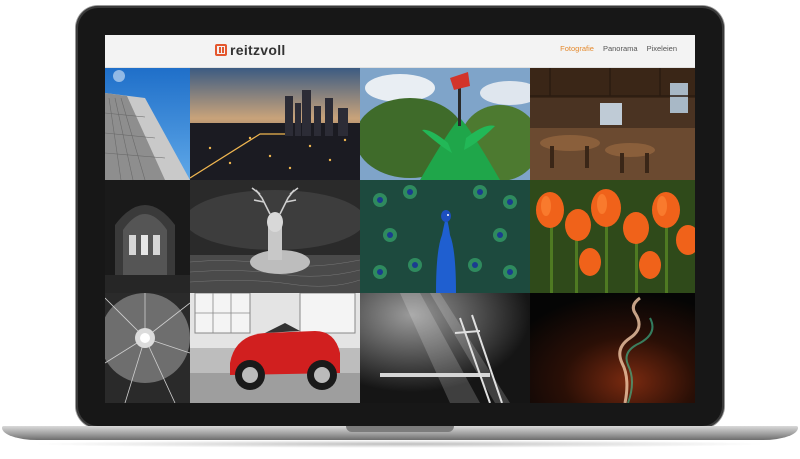 This screenshot has height=459, width=800. I want to click on nav-item-pixeleien: Pixeleien, so click(662, 48).